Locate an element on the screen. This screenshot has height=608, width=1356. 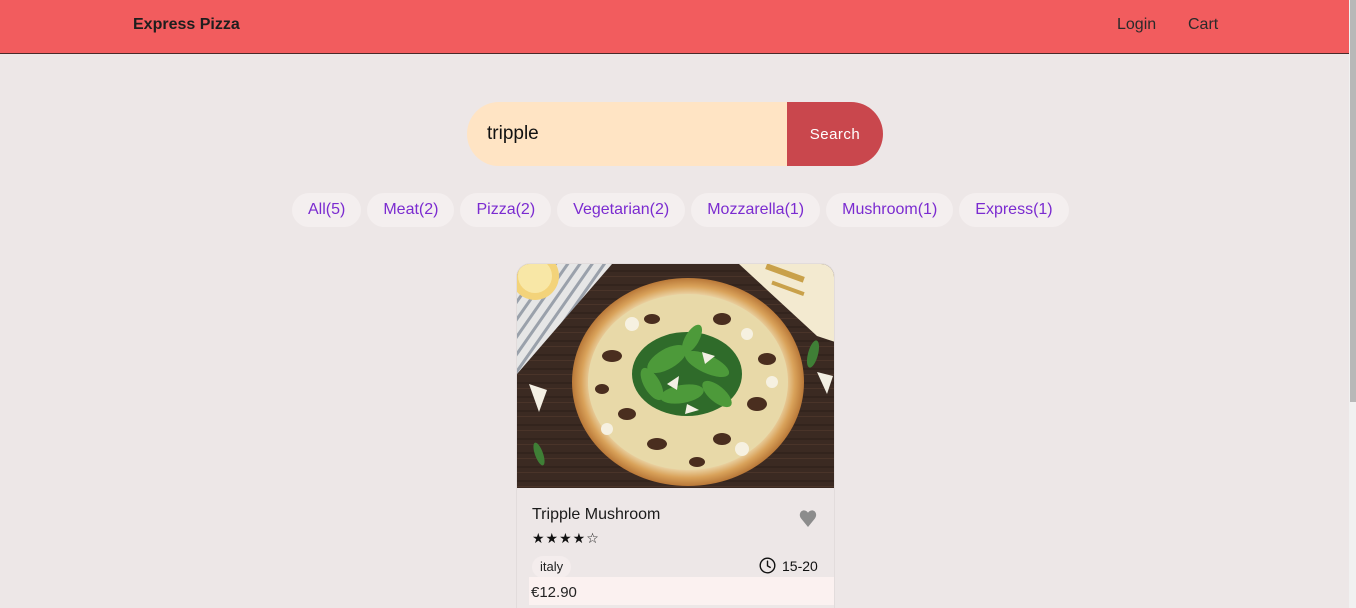
price-bar: €12.90 is located at coordinates (681, 591).